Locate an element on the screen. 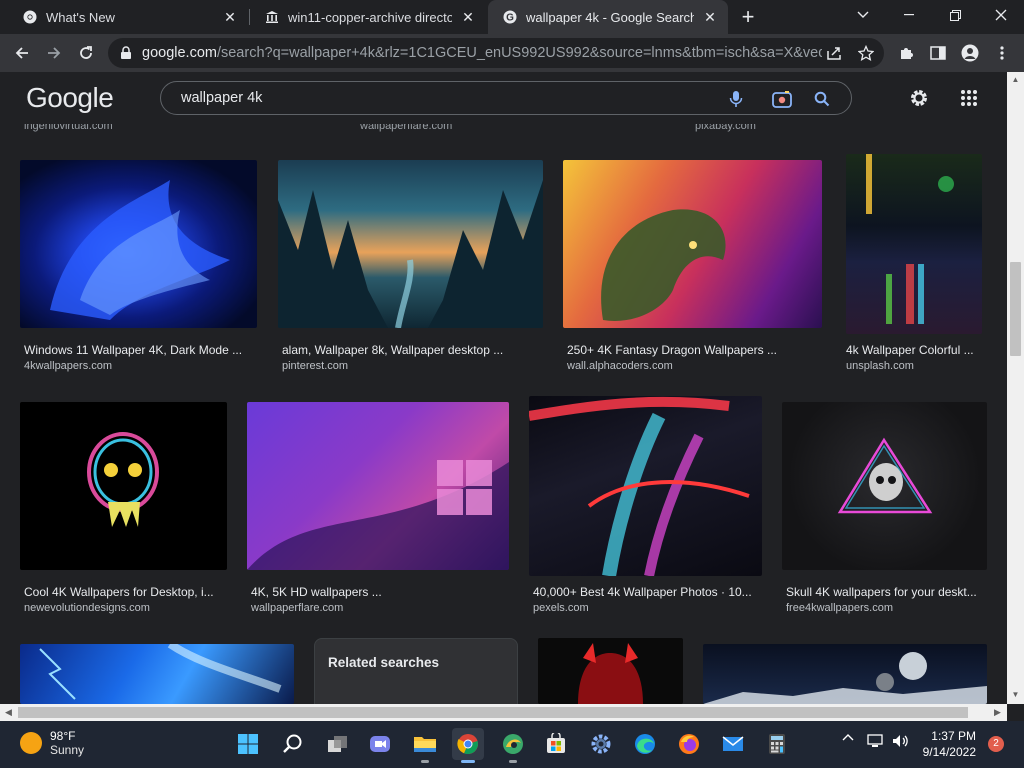  file-explorer-icon is located at coordinates (425, 745).